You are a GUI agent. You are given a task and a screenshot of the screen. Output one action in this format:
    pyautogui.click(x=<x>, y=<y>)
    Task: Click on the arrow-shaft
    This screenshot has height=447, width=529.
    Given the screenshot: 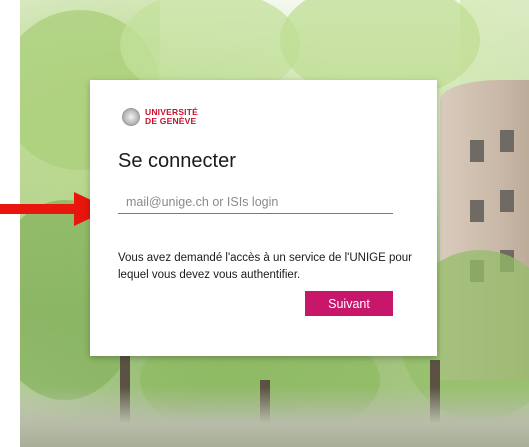 What is the action you would take?
    pyautogui.click(x=39, y=209)
    